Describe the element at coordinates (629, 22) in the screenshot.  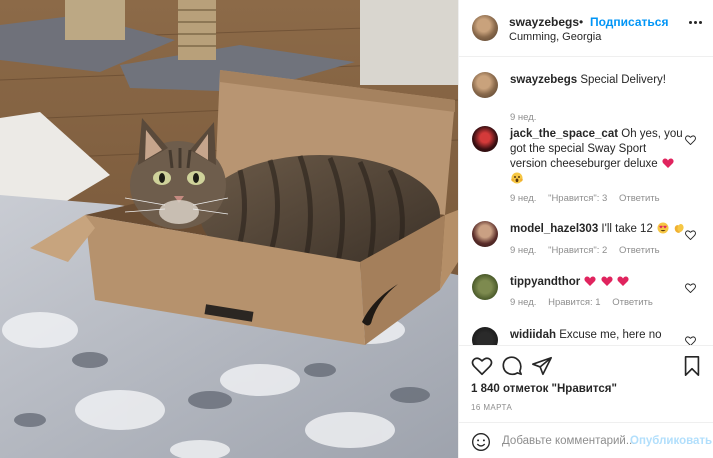
I see `follow-button: Подписаться` at that location.